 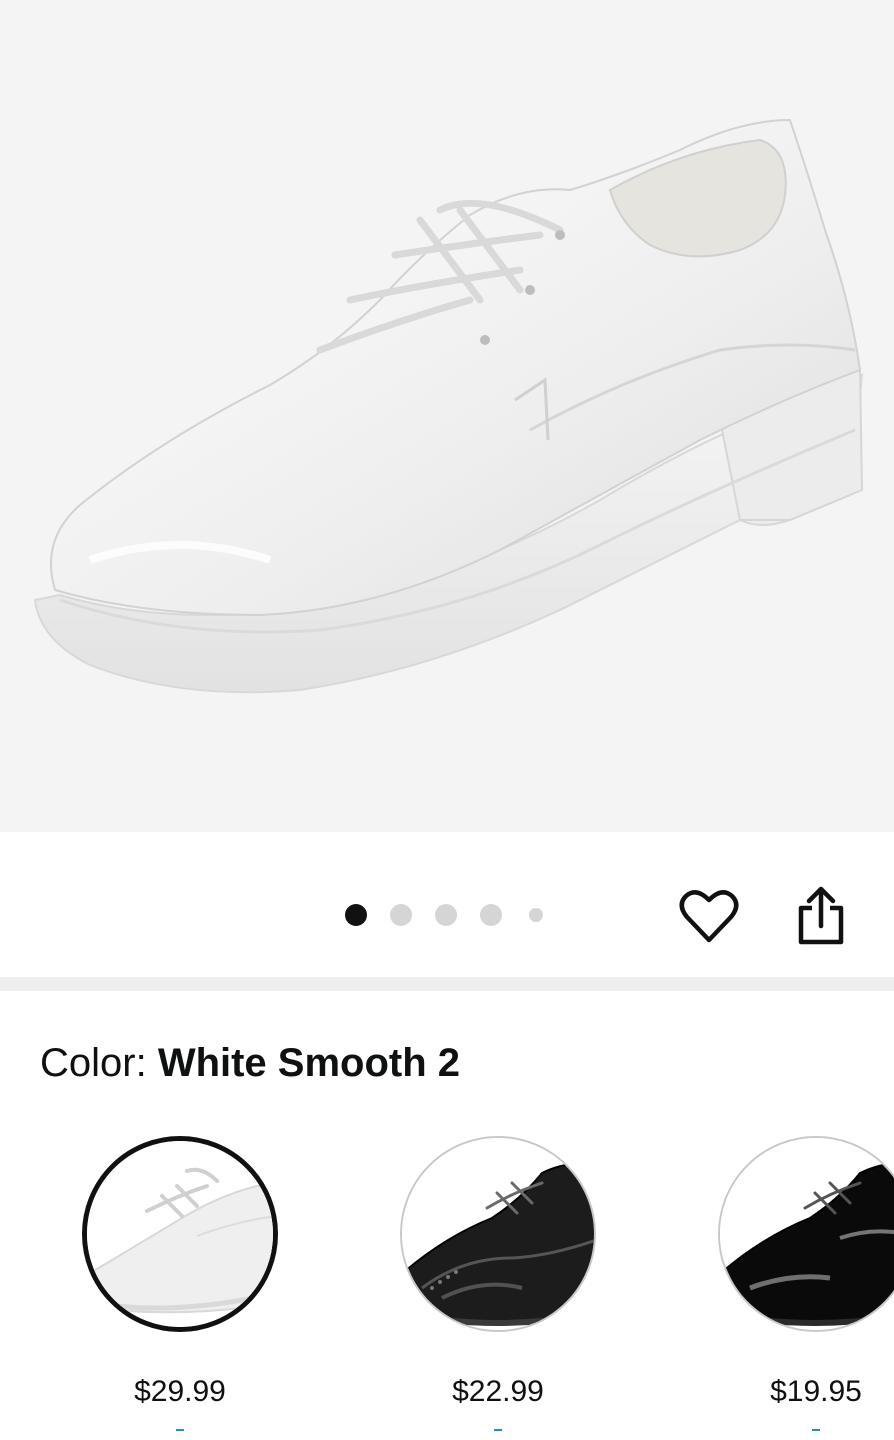 I want to click on color-swatch-white-smooth, so click(x=180, y=1234).